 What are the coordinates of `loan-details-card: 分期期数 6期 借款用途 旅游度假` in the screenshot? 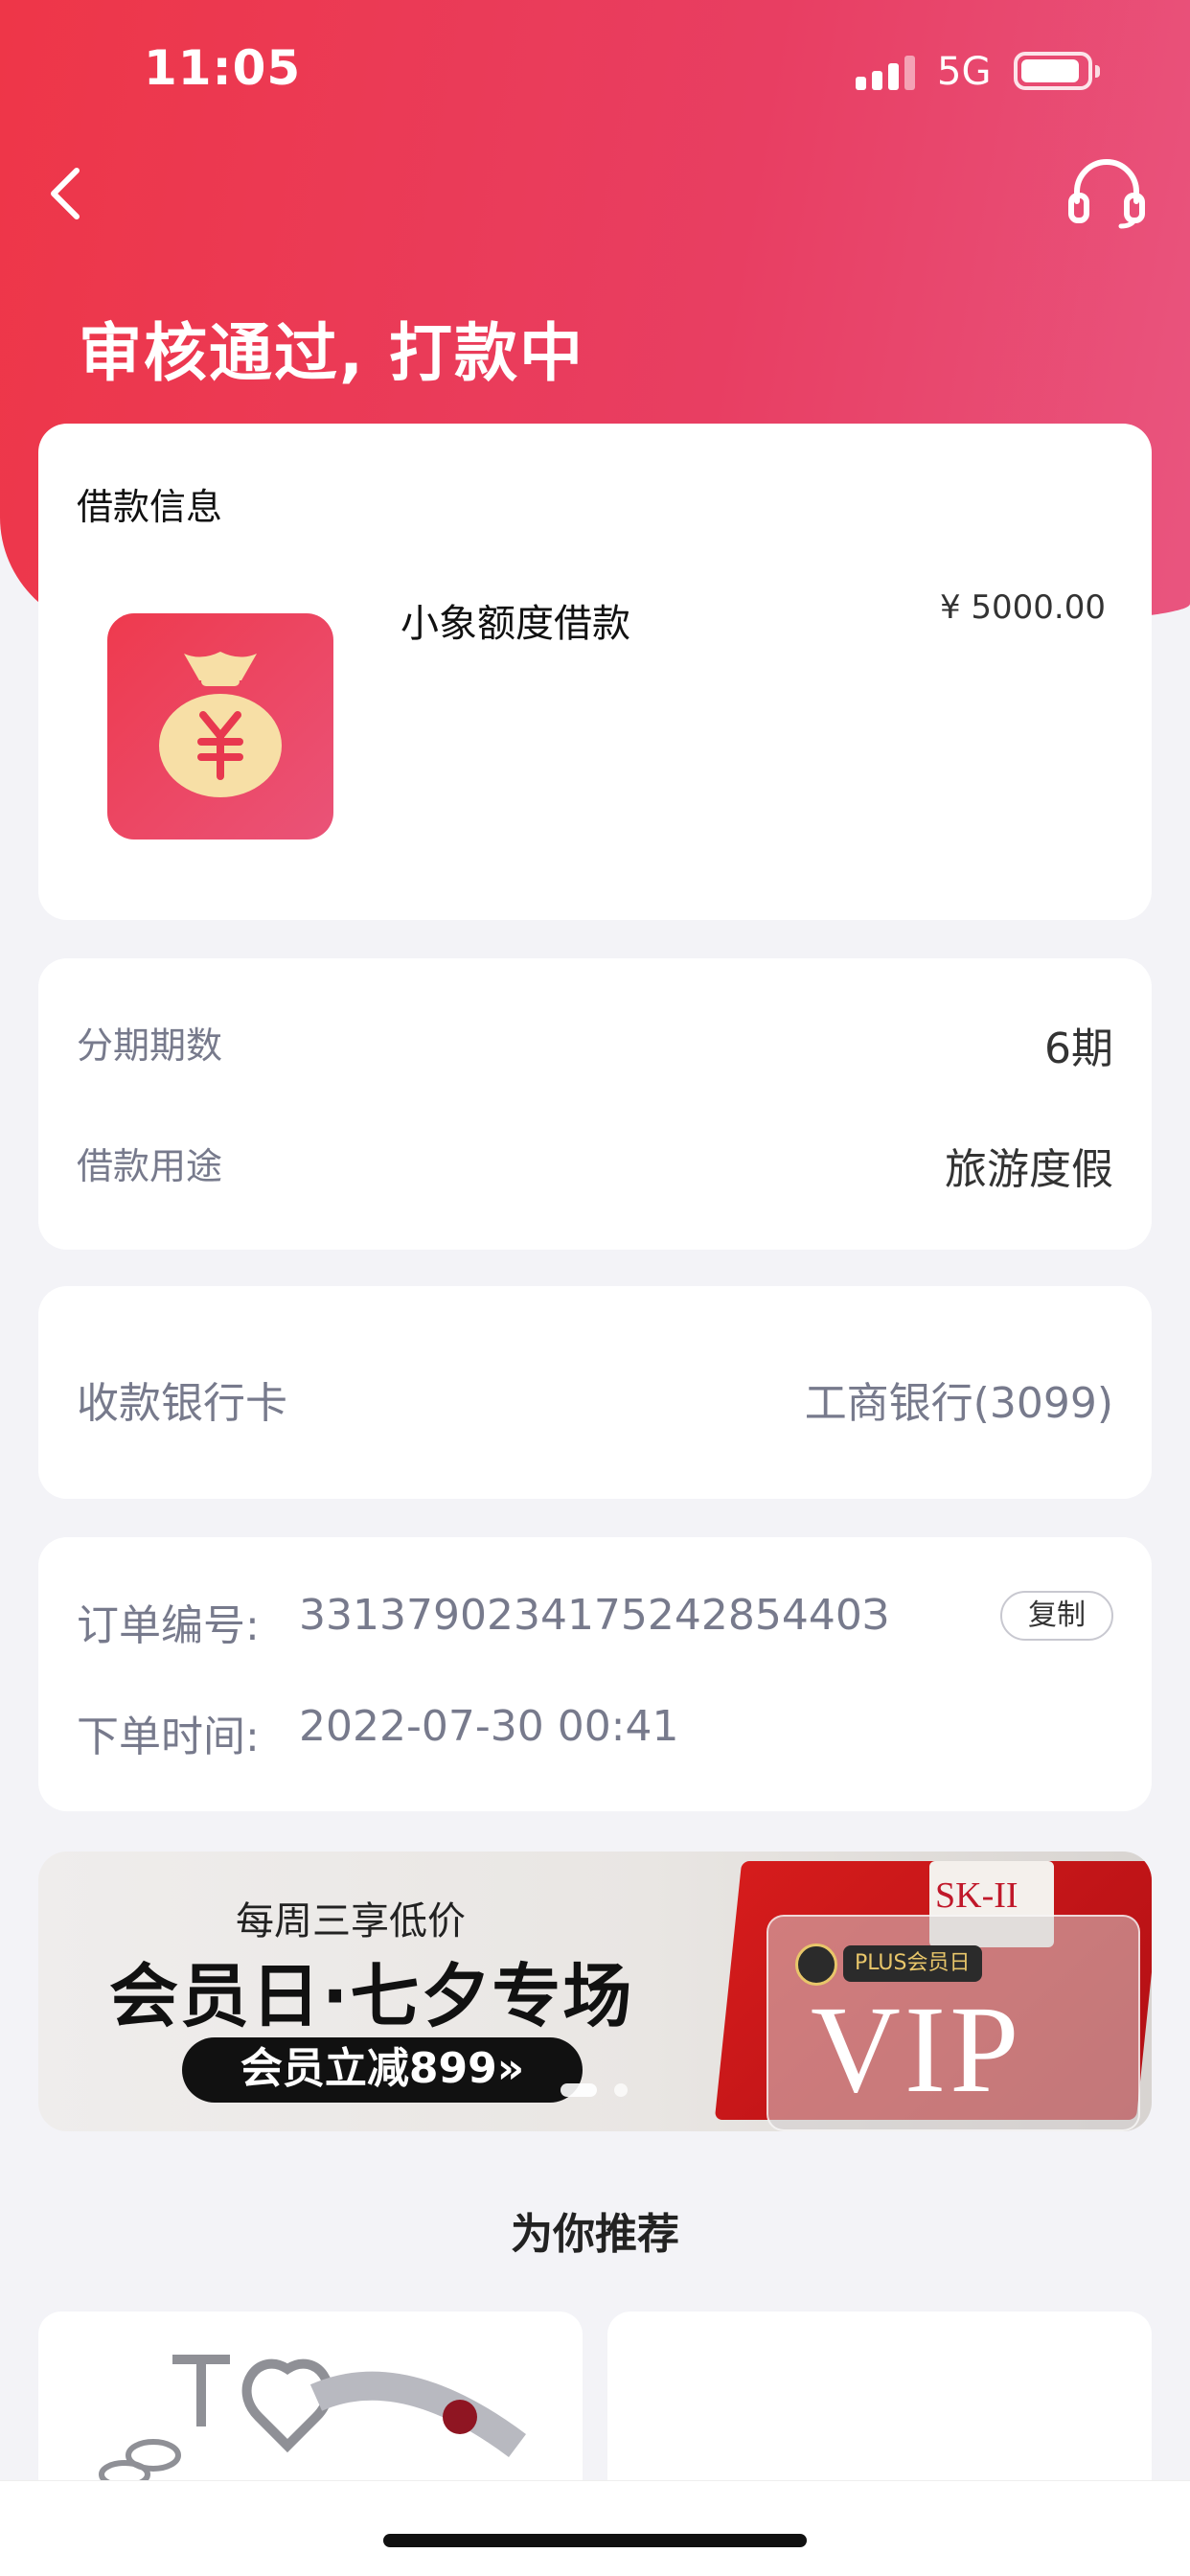 It's located at (595, 1104).